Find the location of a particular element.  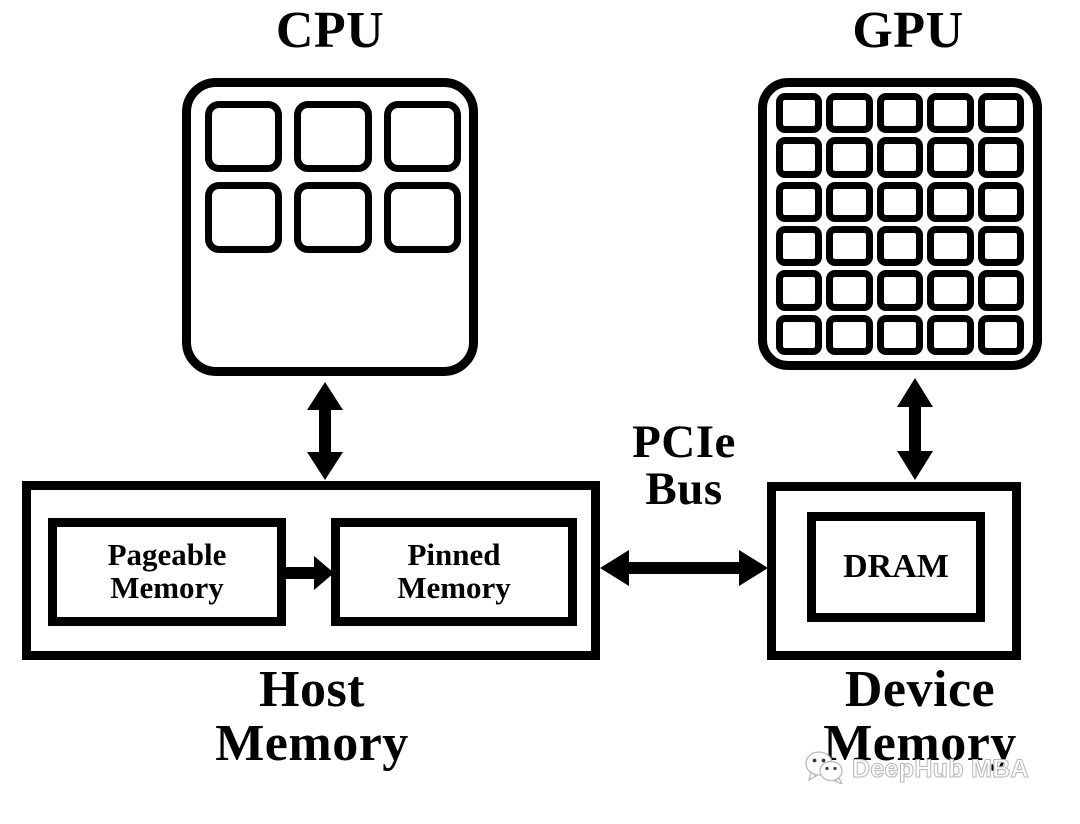

pinned-memory-box: Pinned Memory is located at coordinates (454, 572).